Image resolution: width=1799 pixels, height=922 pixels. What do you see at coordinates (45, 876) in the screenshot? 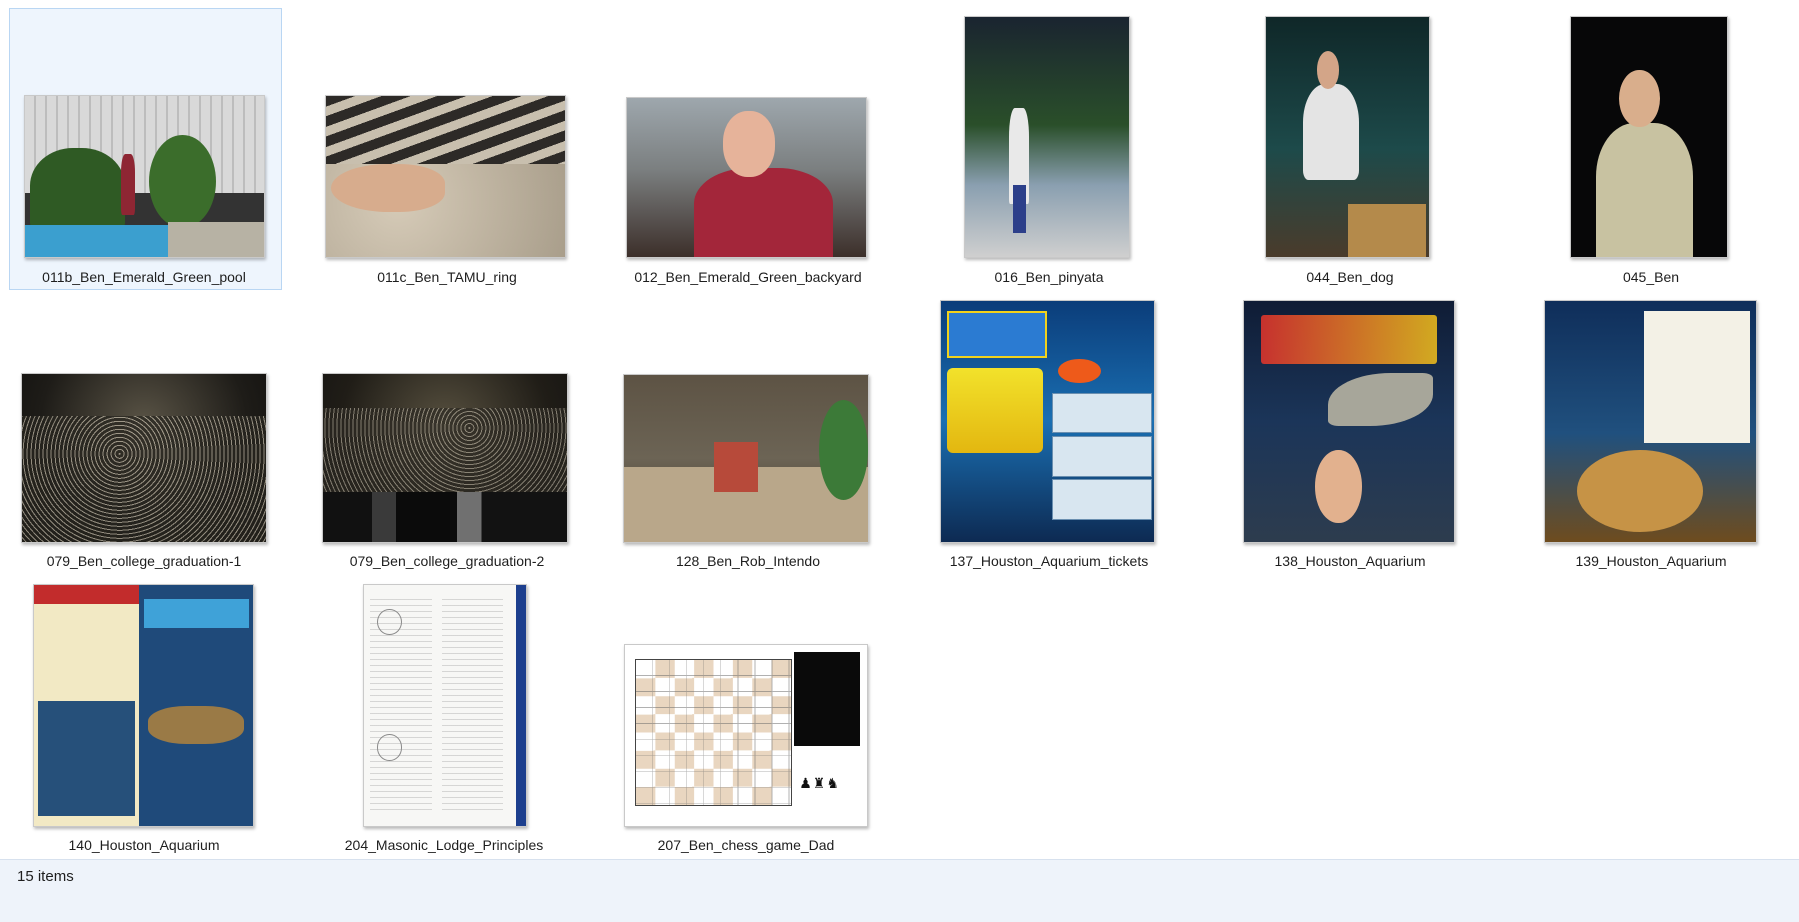
I see `item-count: 15 items` at bounding box center [45, 876].